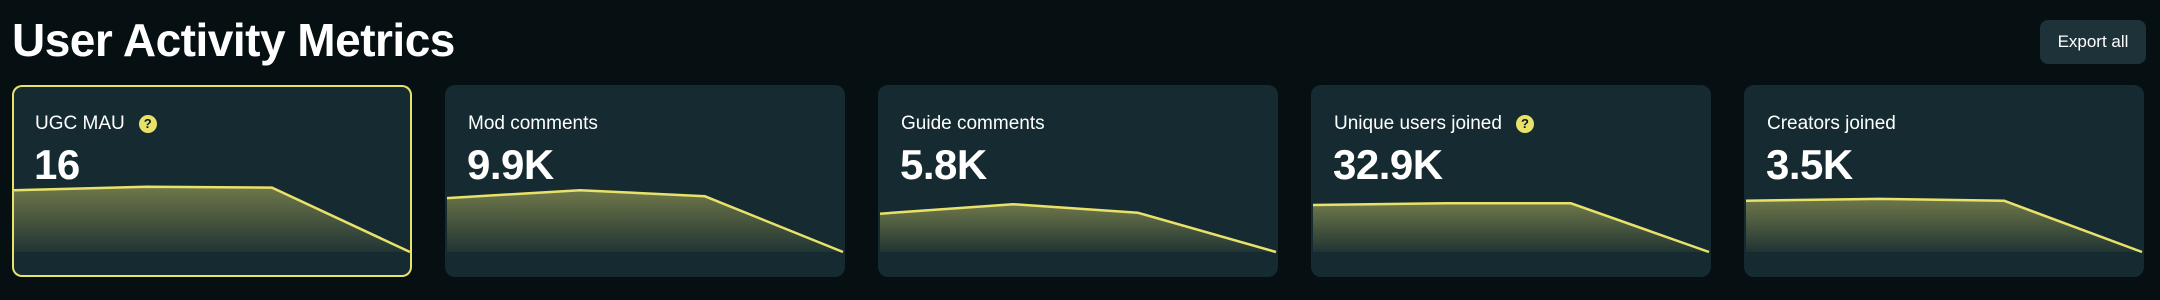 The image size is (2160, 300). I want to click on card-value: 32.9K, so click(1388, 164).